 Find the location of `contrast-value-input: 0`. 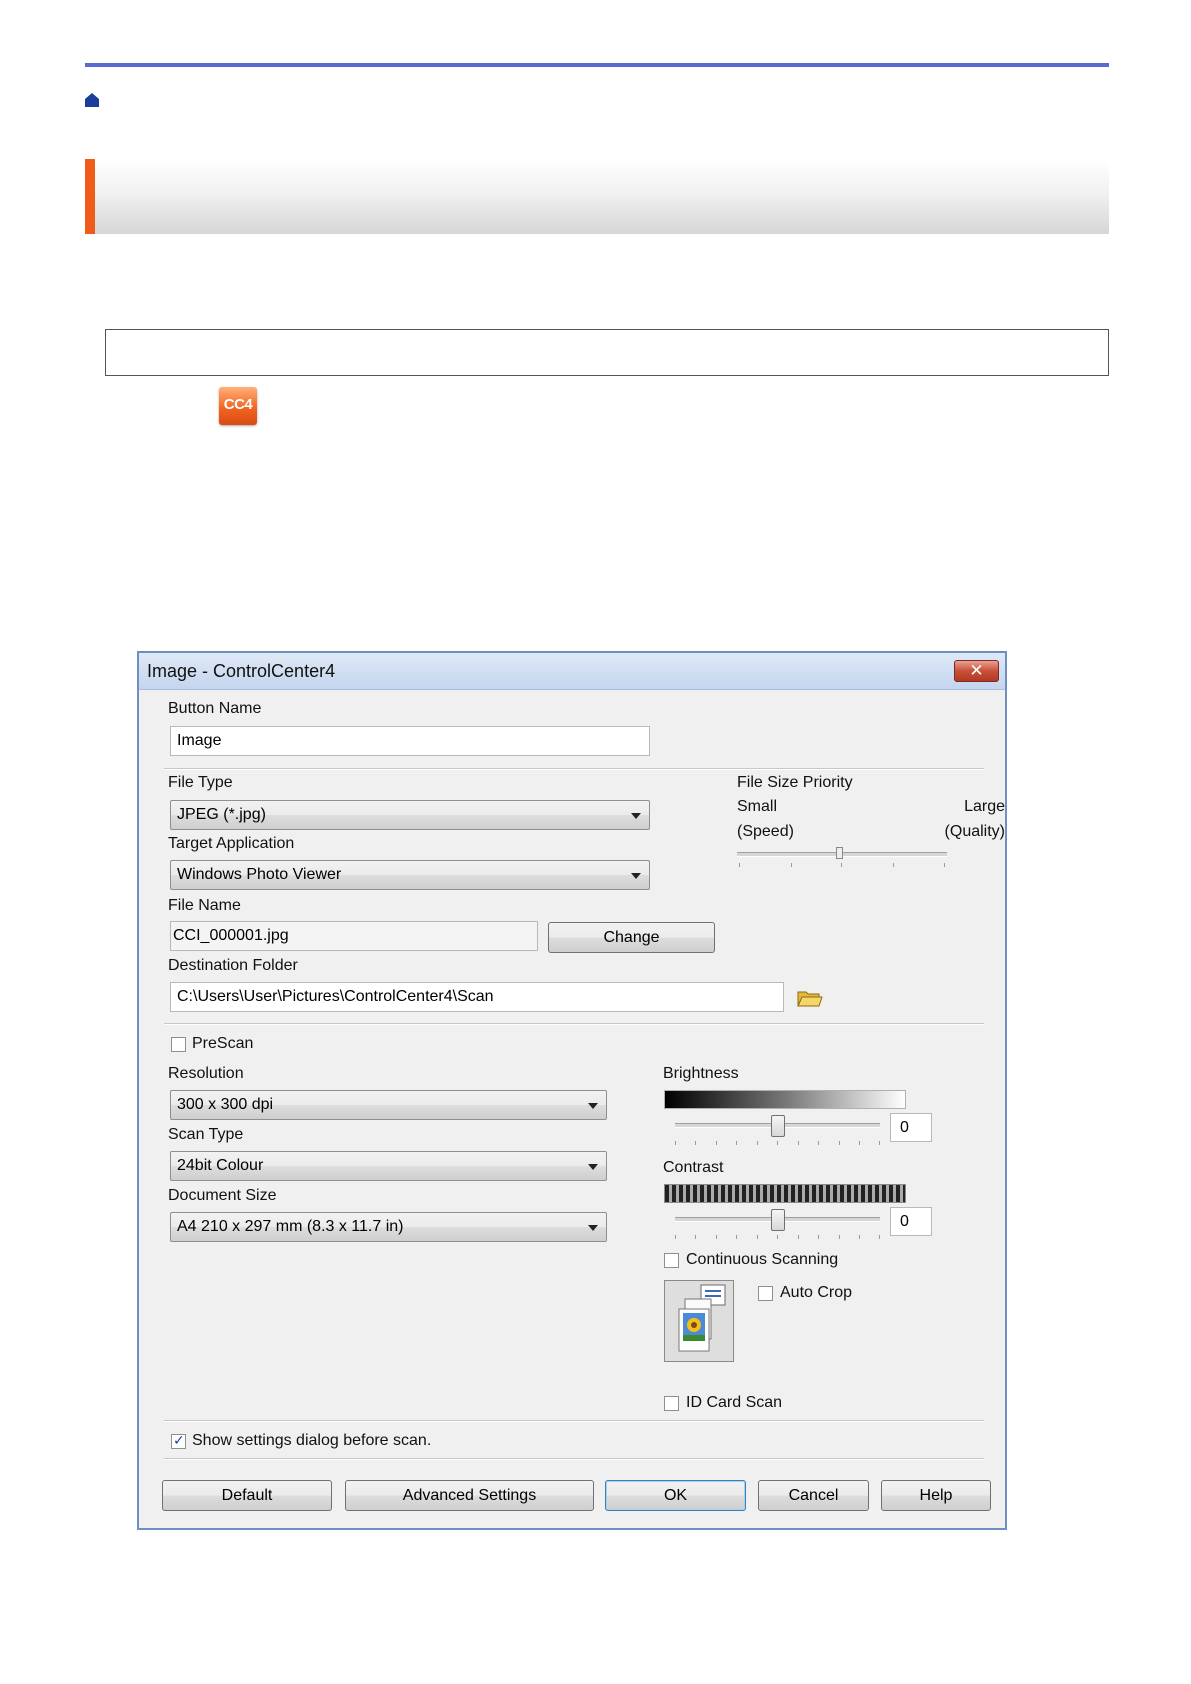

contrast-value-input: 0 is located at coordinates (911, 1221).